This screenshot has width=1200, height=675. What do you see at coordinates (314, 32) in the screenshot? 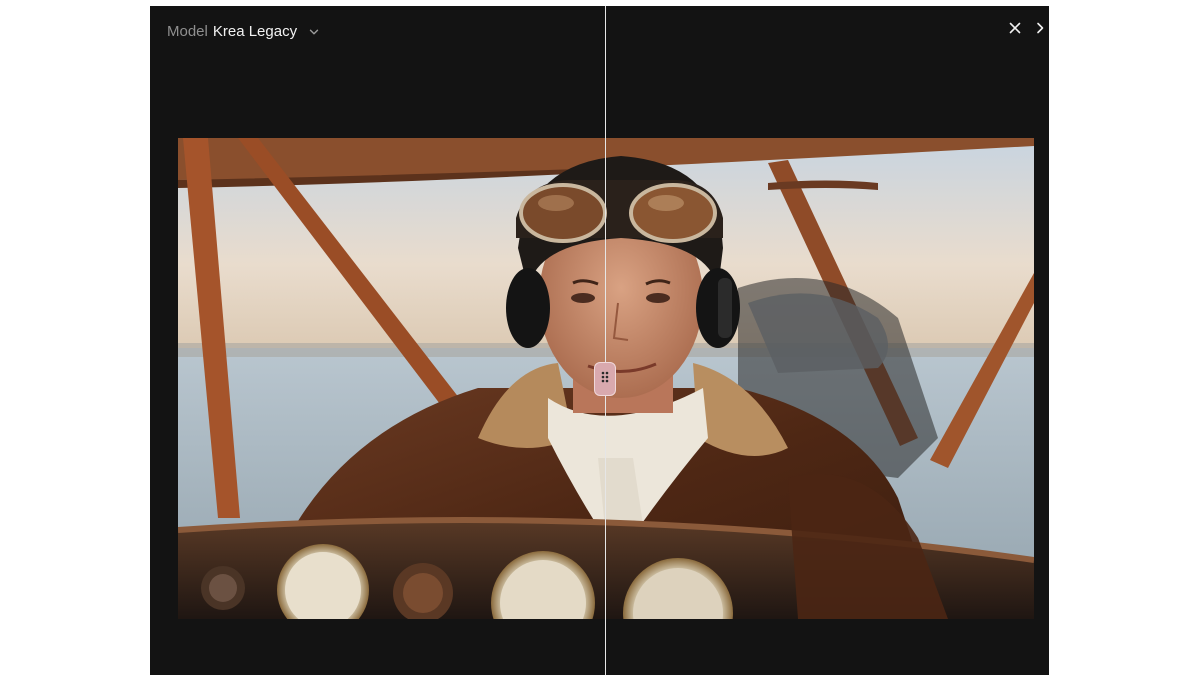
I see `chevron-down-icon` at bounding box center [314, 32].